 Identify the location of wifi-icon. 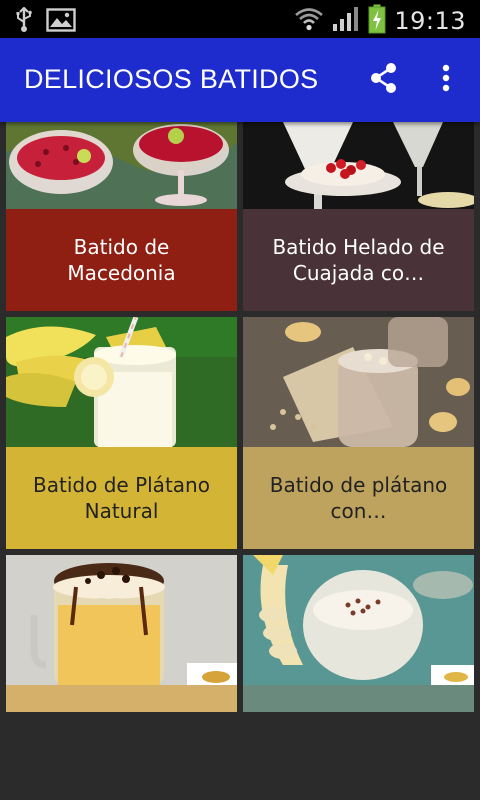
(309, 21).